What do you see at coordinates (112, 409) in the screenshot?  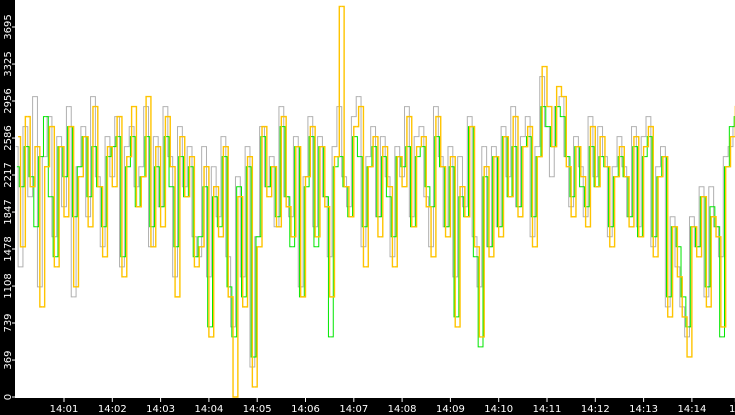 I see `x-tick-label: 14:02` at bounding box center [112, 409].